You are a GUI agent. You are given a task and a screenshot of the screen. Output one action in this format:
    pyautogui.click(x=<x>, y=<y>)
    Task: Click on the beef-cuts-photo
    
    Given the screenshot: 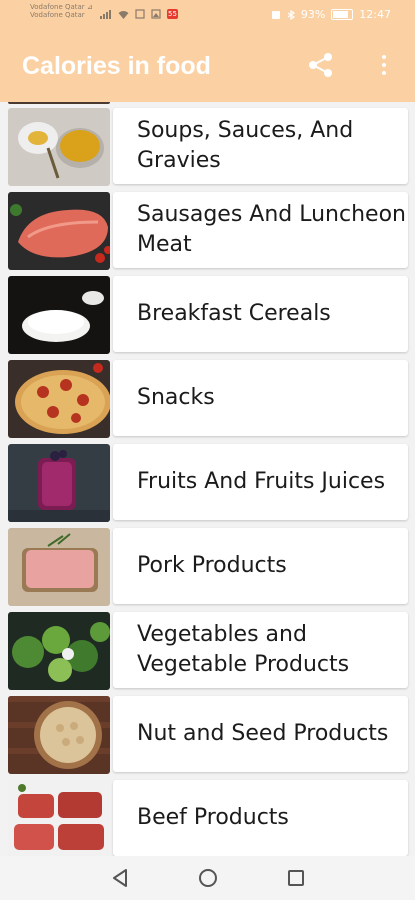 What is the action you would take?
    pyautogui.click(x=59, y=818)
    